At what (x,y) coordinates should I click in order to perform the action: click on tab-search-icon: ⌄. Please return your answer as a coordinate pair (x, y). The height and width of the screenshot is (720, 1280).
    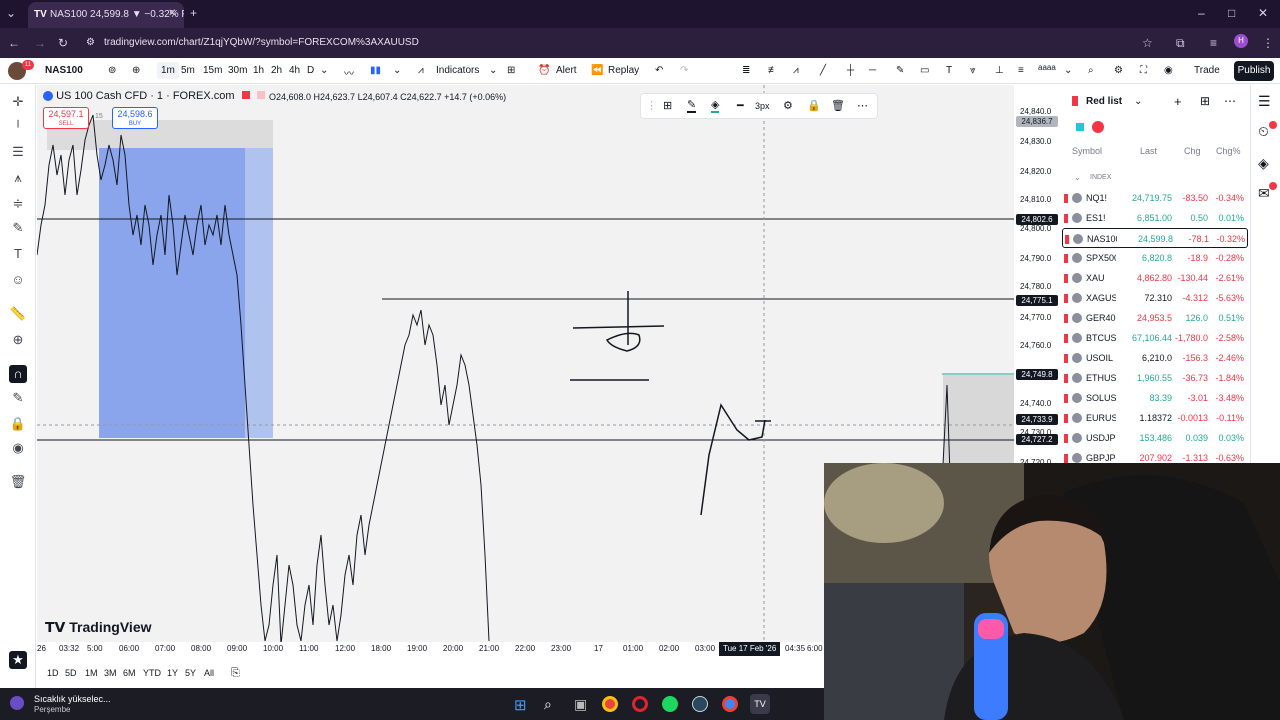
    Looking at the image, I should click on (11, 13).